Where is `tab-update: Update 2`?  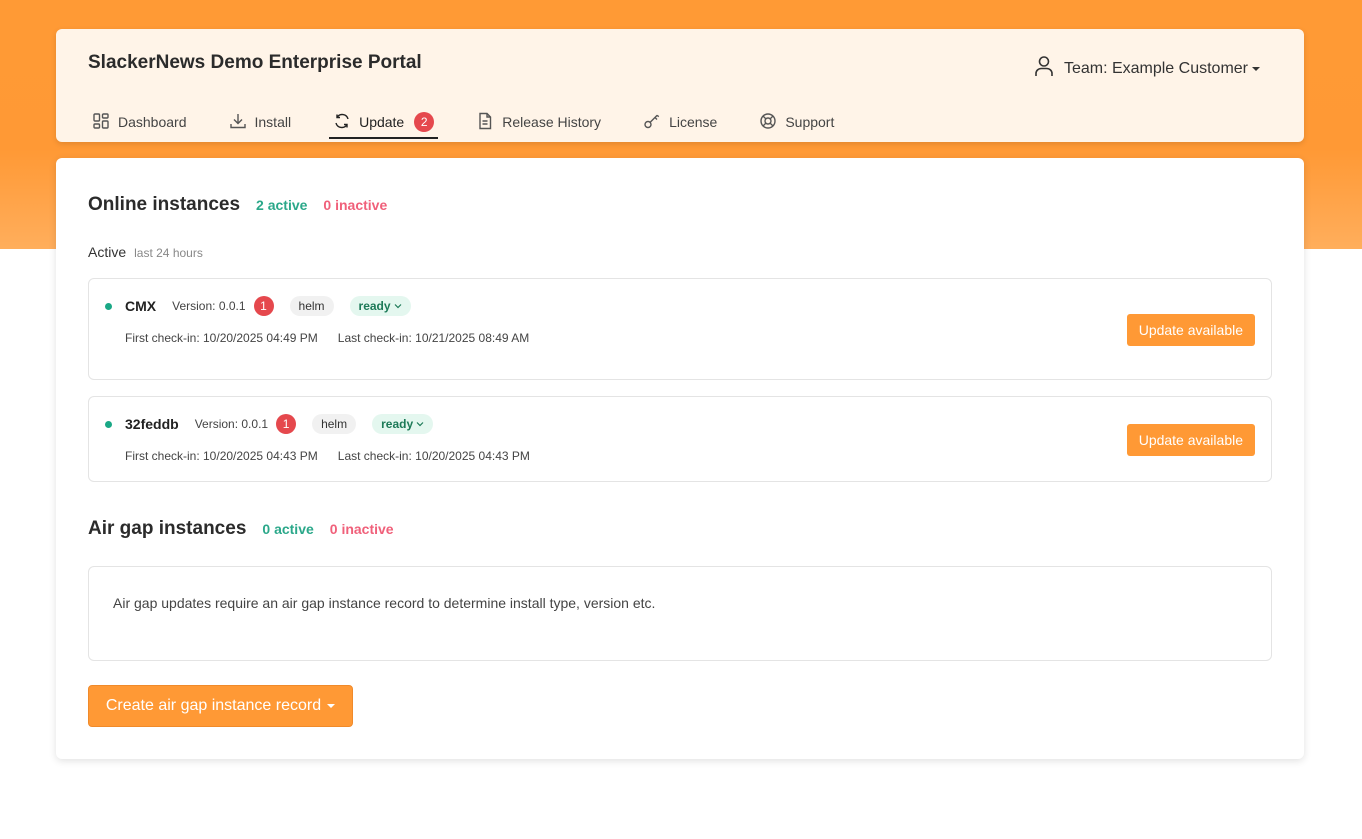 tab-update: Update 2 is located at coordinates (384, 122).